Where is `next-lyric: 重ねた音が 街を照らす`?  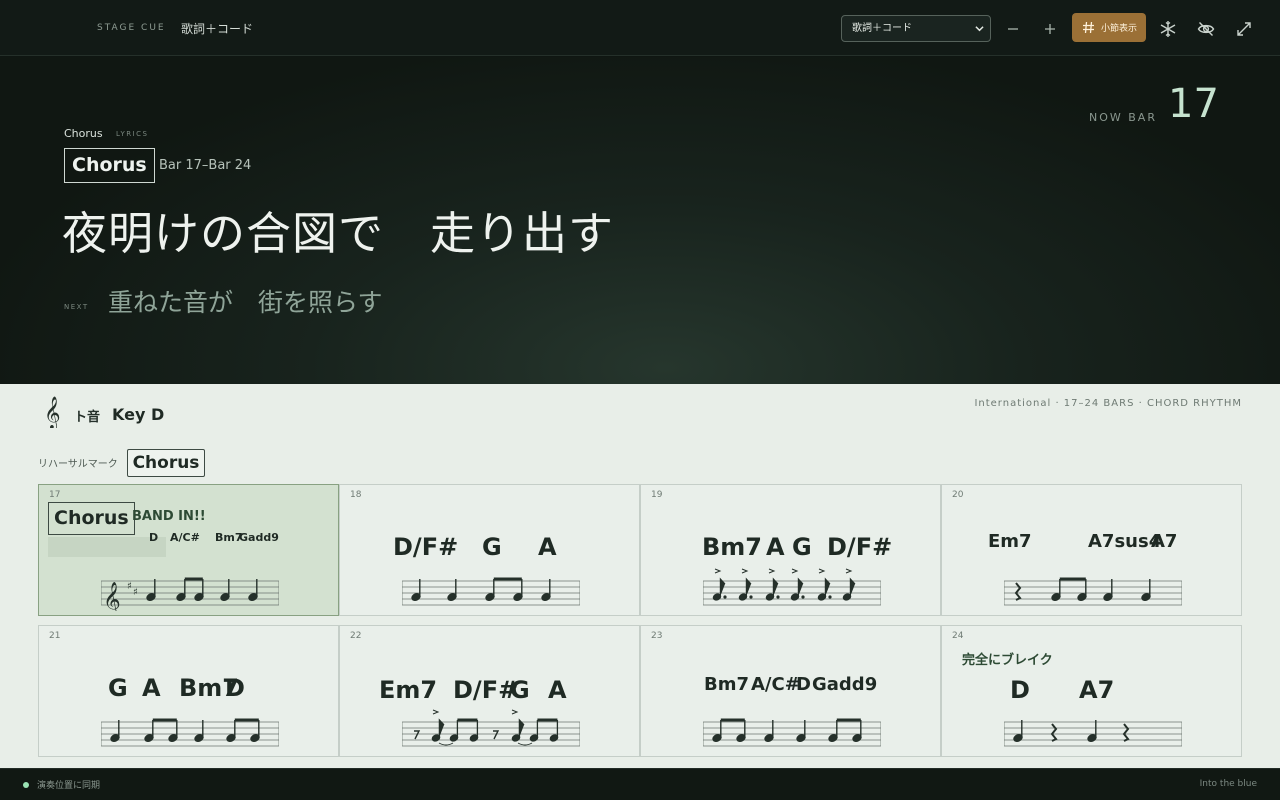
next-lyric: 重ねた音が 街を照らす is located at coordinates (245, 302).